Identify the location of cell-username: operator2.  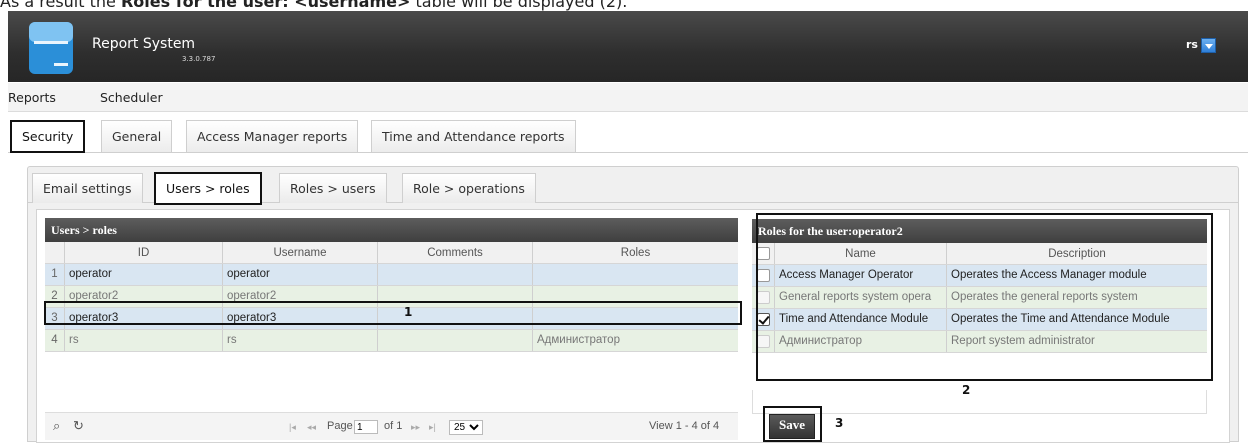
(300, 296).